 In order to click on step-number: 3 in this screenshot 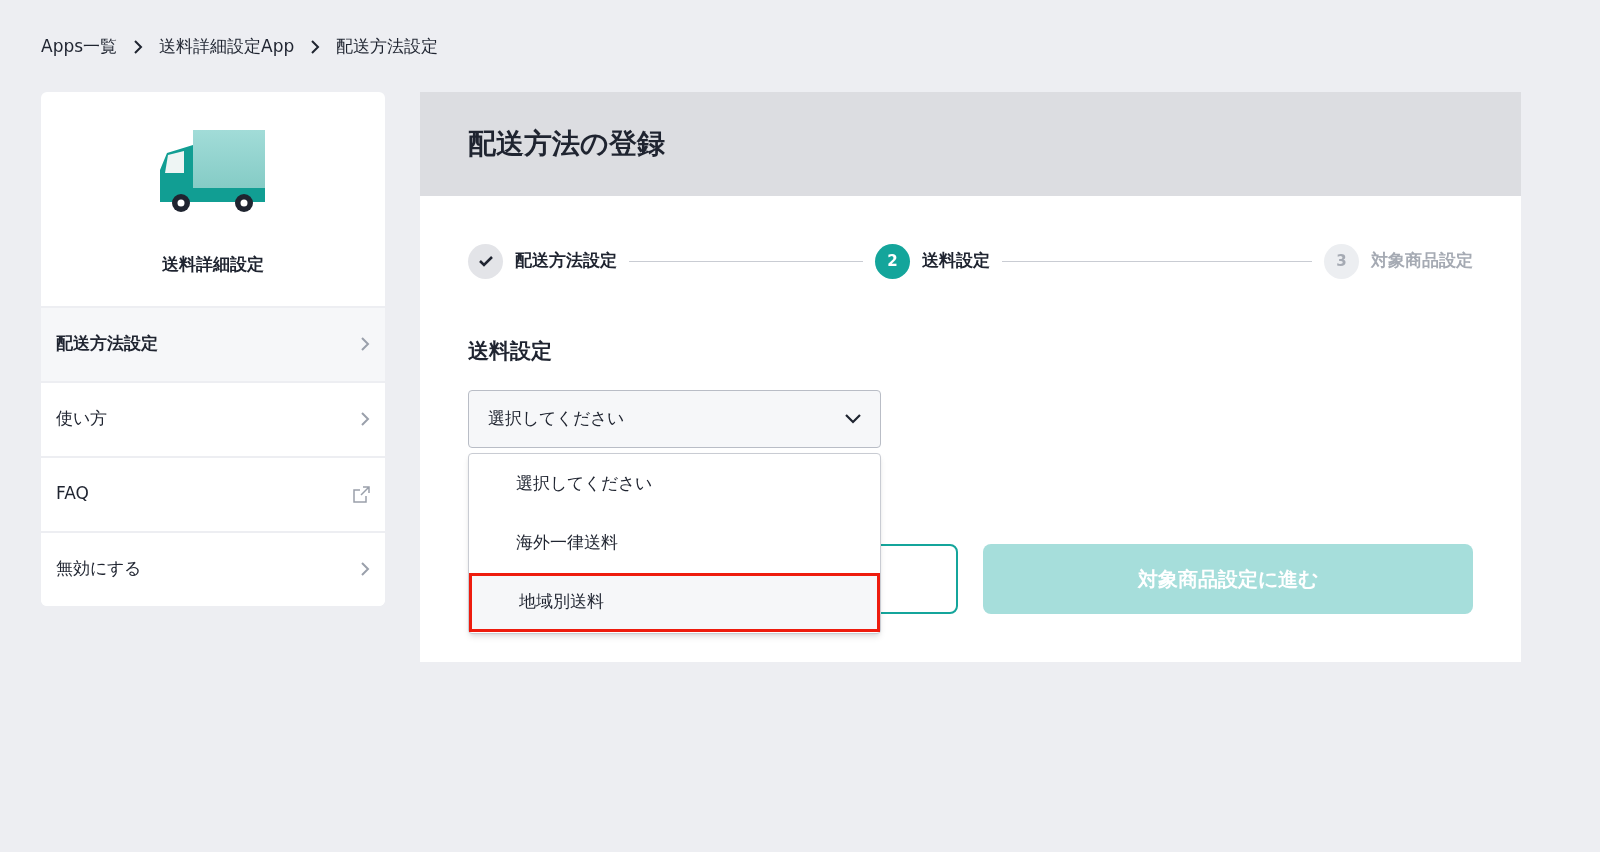, I will do `click(1341, 261)`.